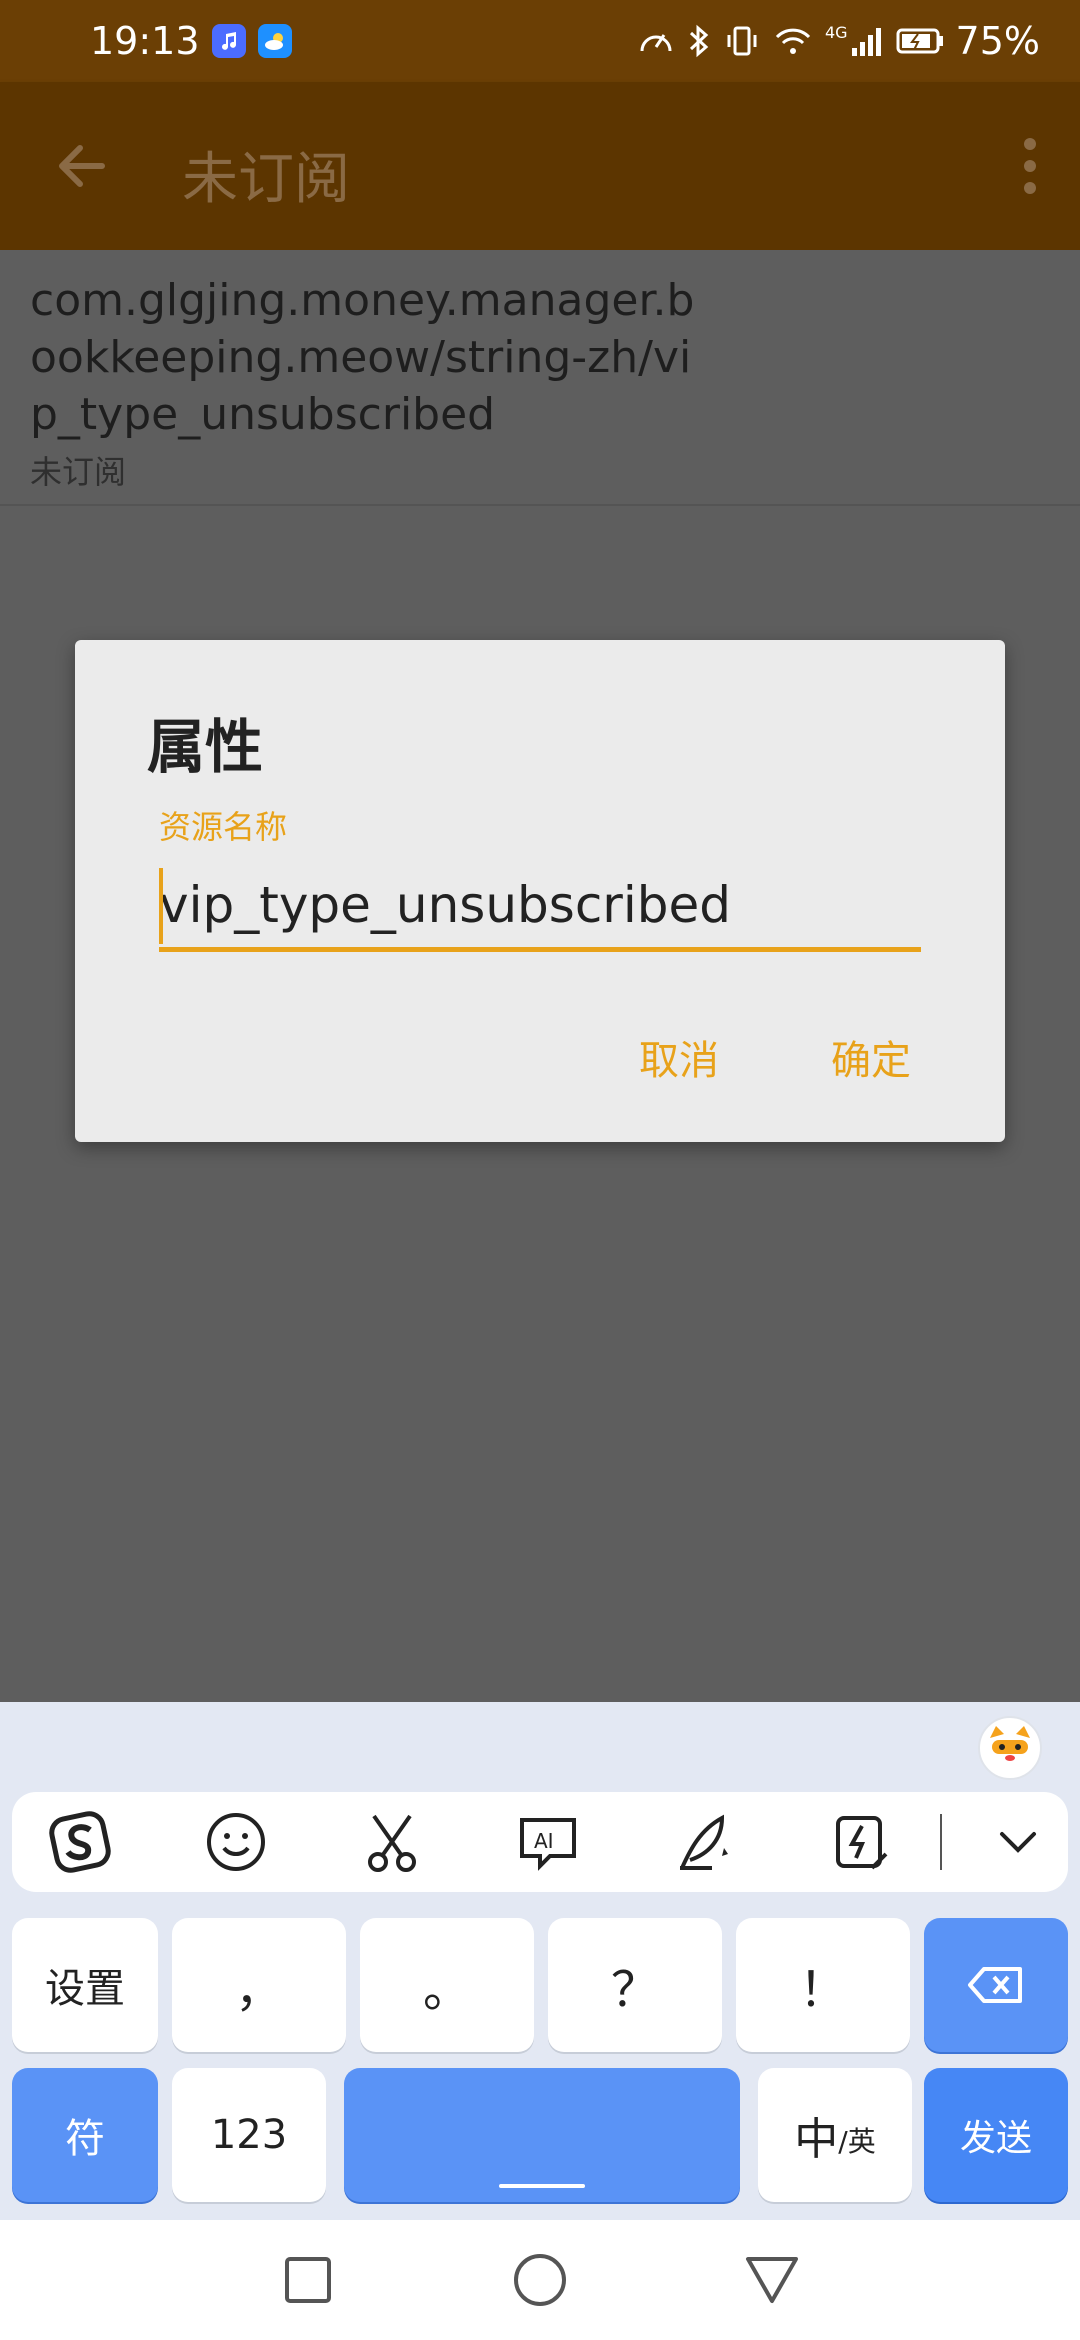  What do you see at coordinates (82, 166) in the screenshot?
I see `back-arrow-icon` at bounding box center [82, 166].